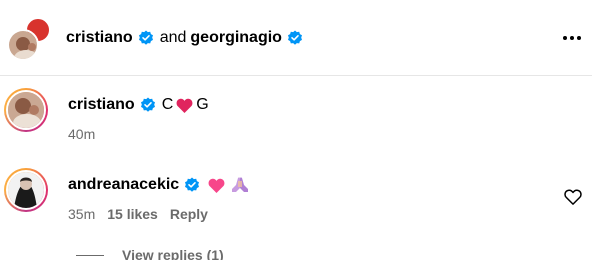 The width and height of the screenshot is (592, 260). I want to click on comment-username: andreanacekic, so click(123, 185).